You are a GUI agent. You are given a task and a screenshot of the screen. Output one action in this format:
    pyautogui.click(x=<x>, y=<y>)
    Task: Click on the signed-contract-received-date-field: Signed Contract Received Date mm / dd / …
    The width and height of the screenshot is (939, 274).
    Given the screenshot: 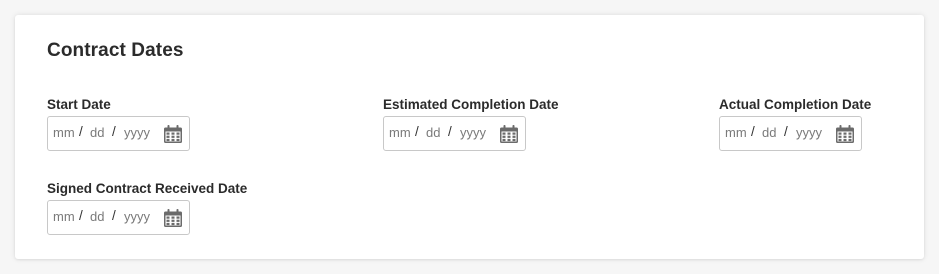 What is the action you would take?
    pyautogui.click(x=147, y=208)
    